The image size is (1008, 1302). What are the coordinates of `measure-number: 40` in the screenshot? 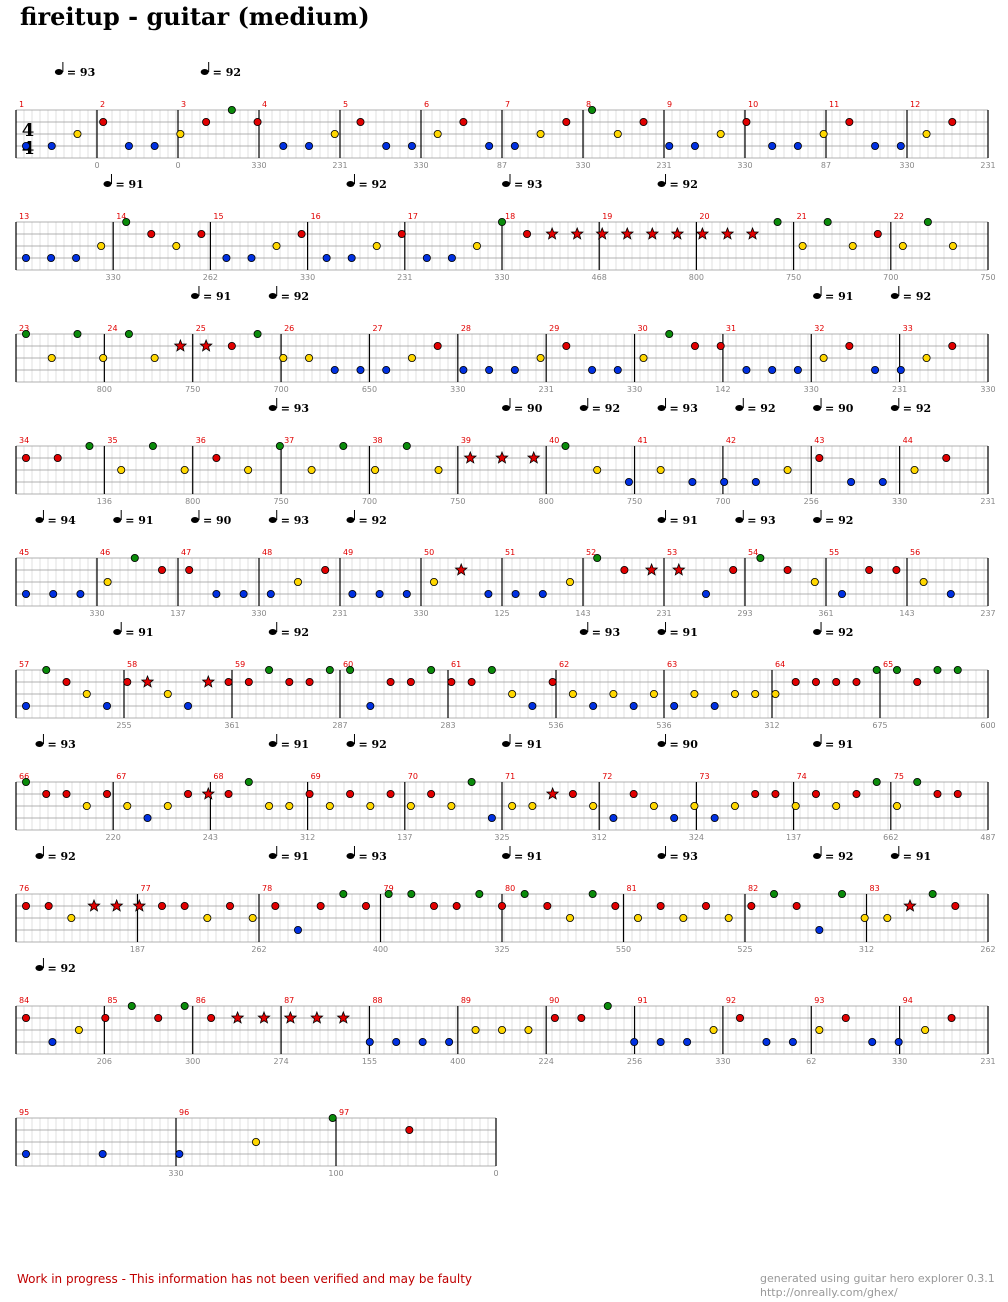 It's located at (554, 440).